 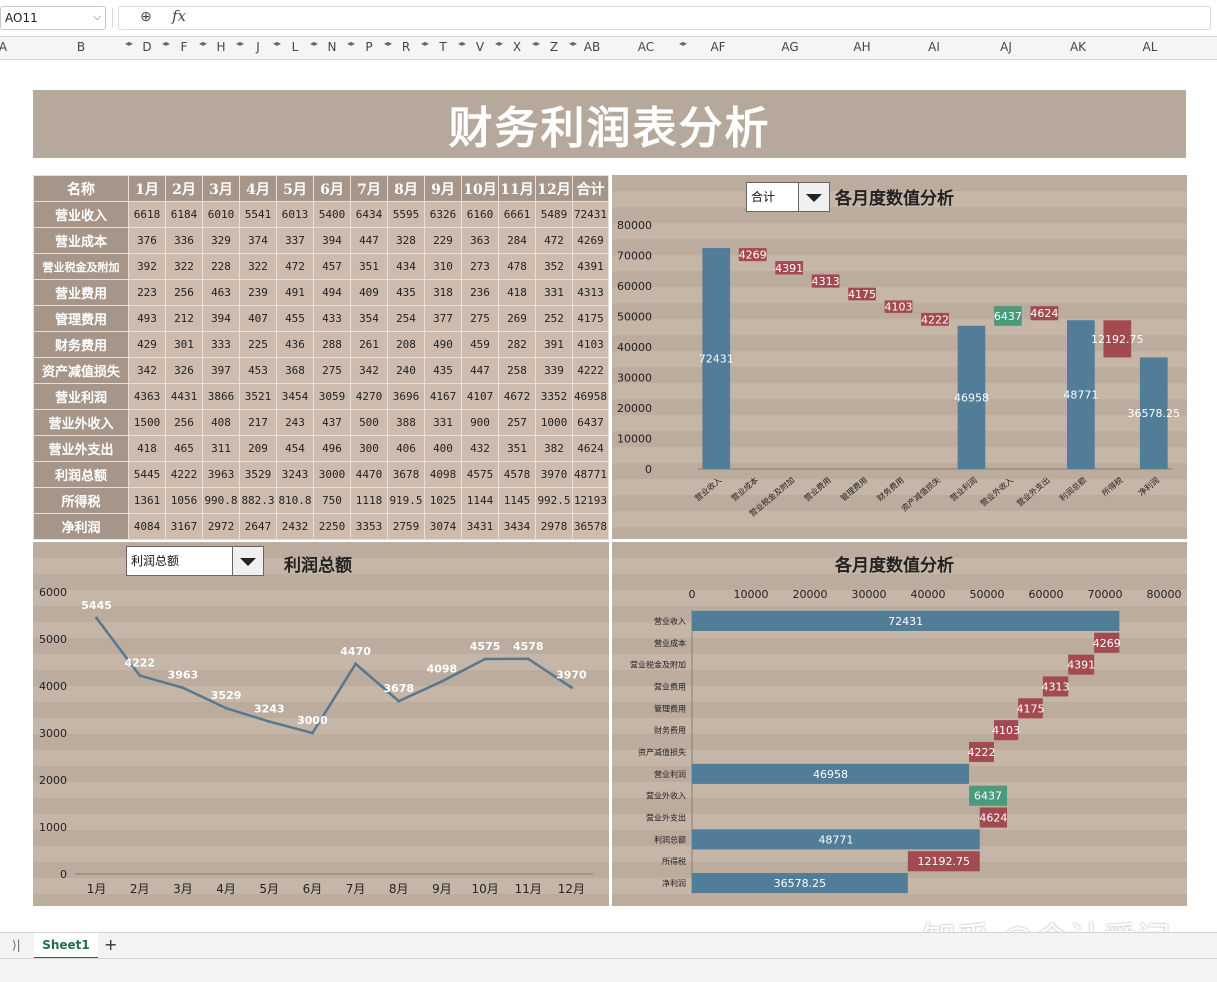 I want to click on table-cell: 4624, so click(x=590, y=448).